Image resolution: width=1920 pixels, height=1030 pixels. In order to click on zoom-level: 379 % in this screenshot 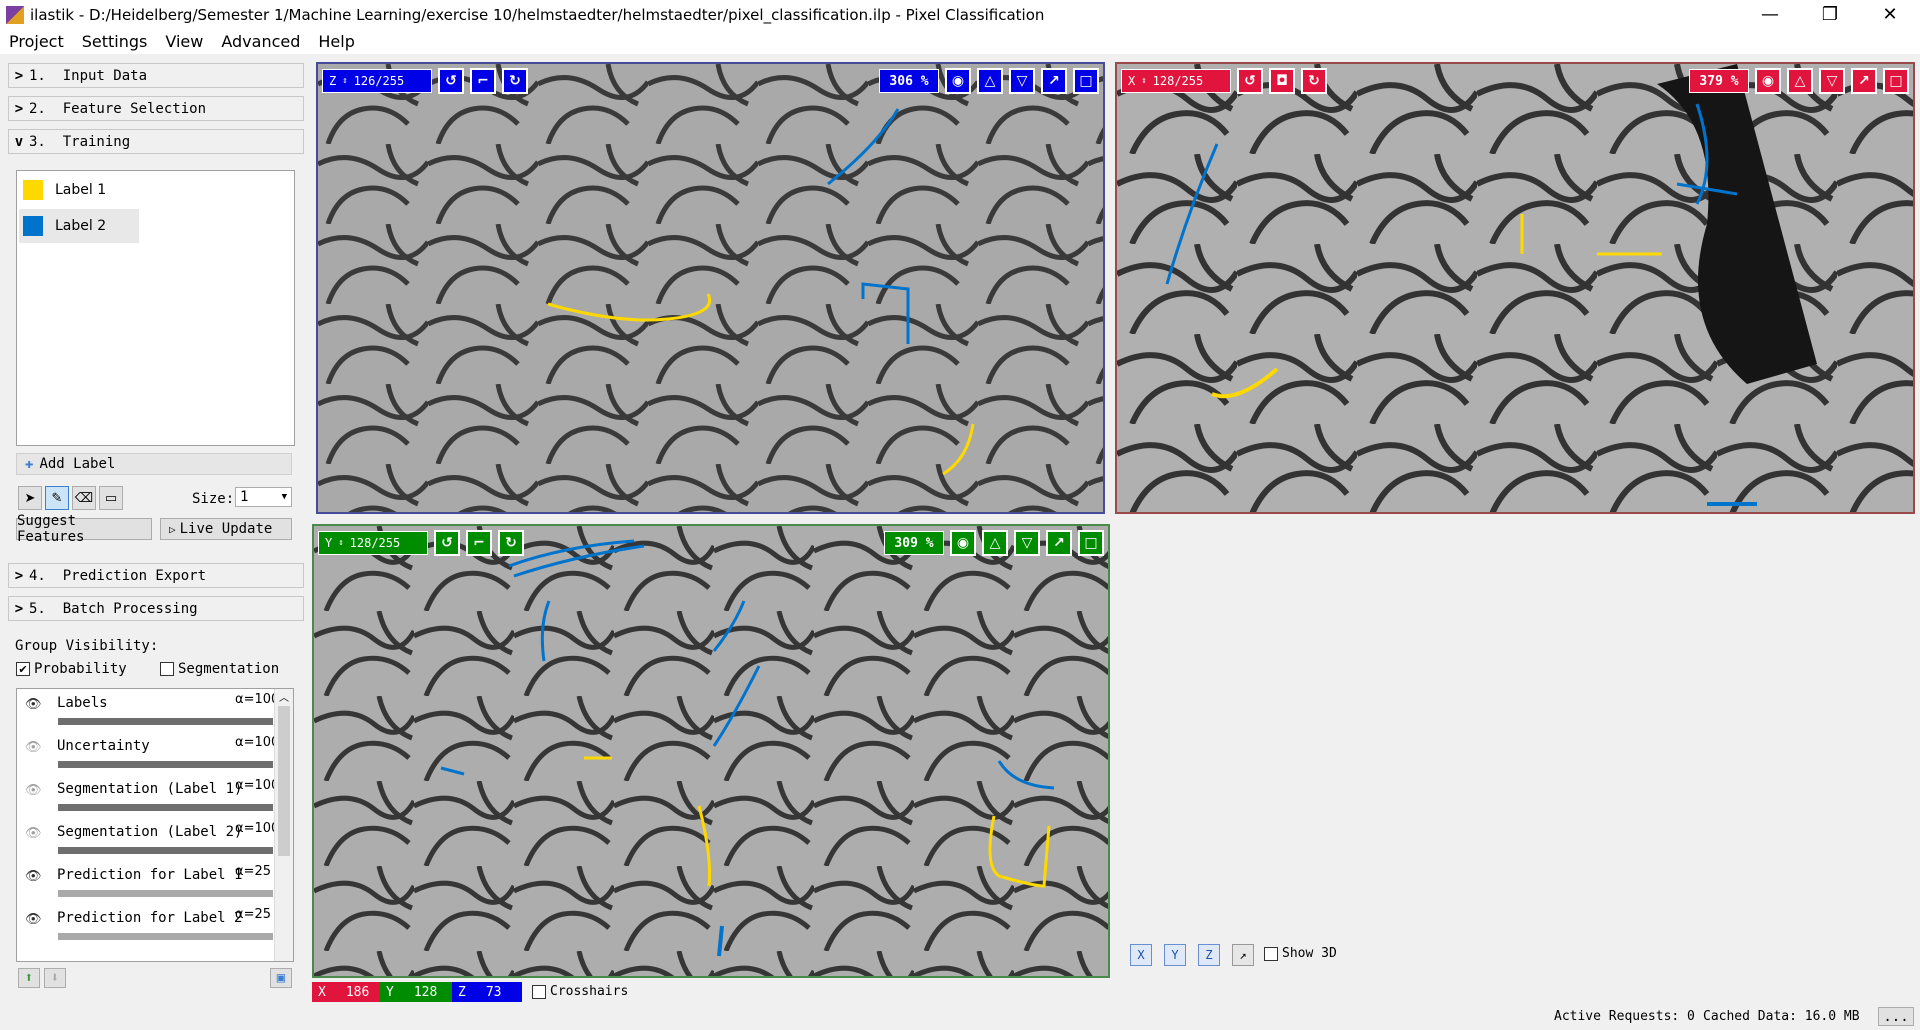, I will do `click(1719, 81)`.